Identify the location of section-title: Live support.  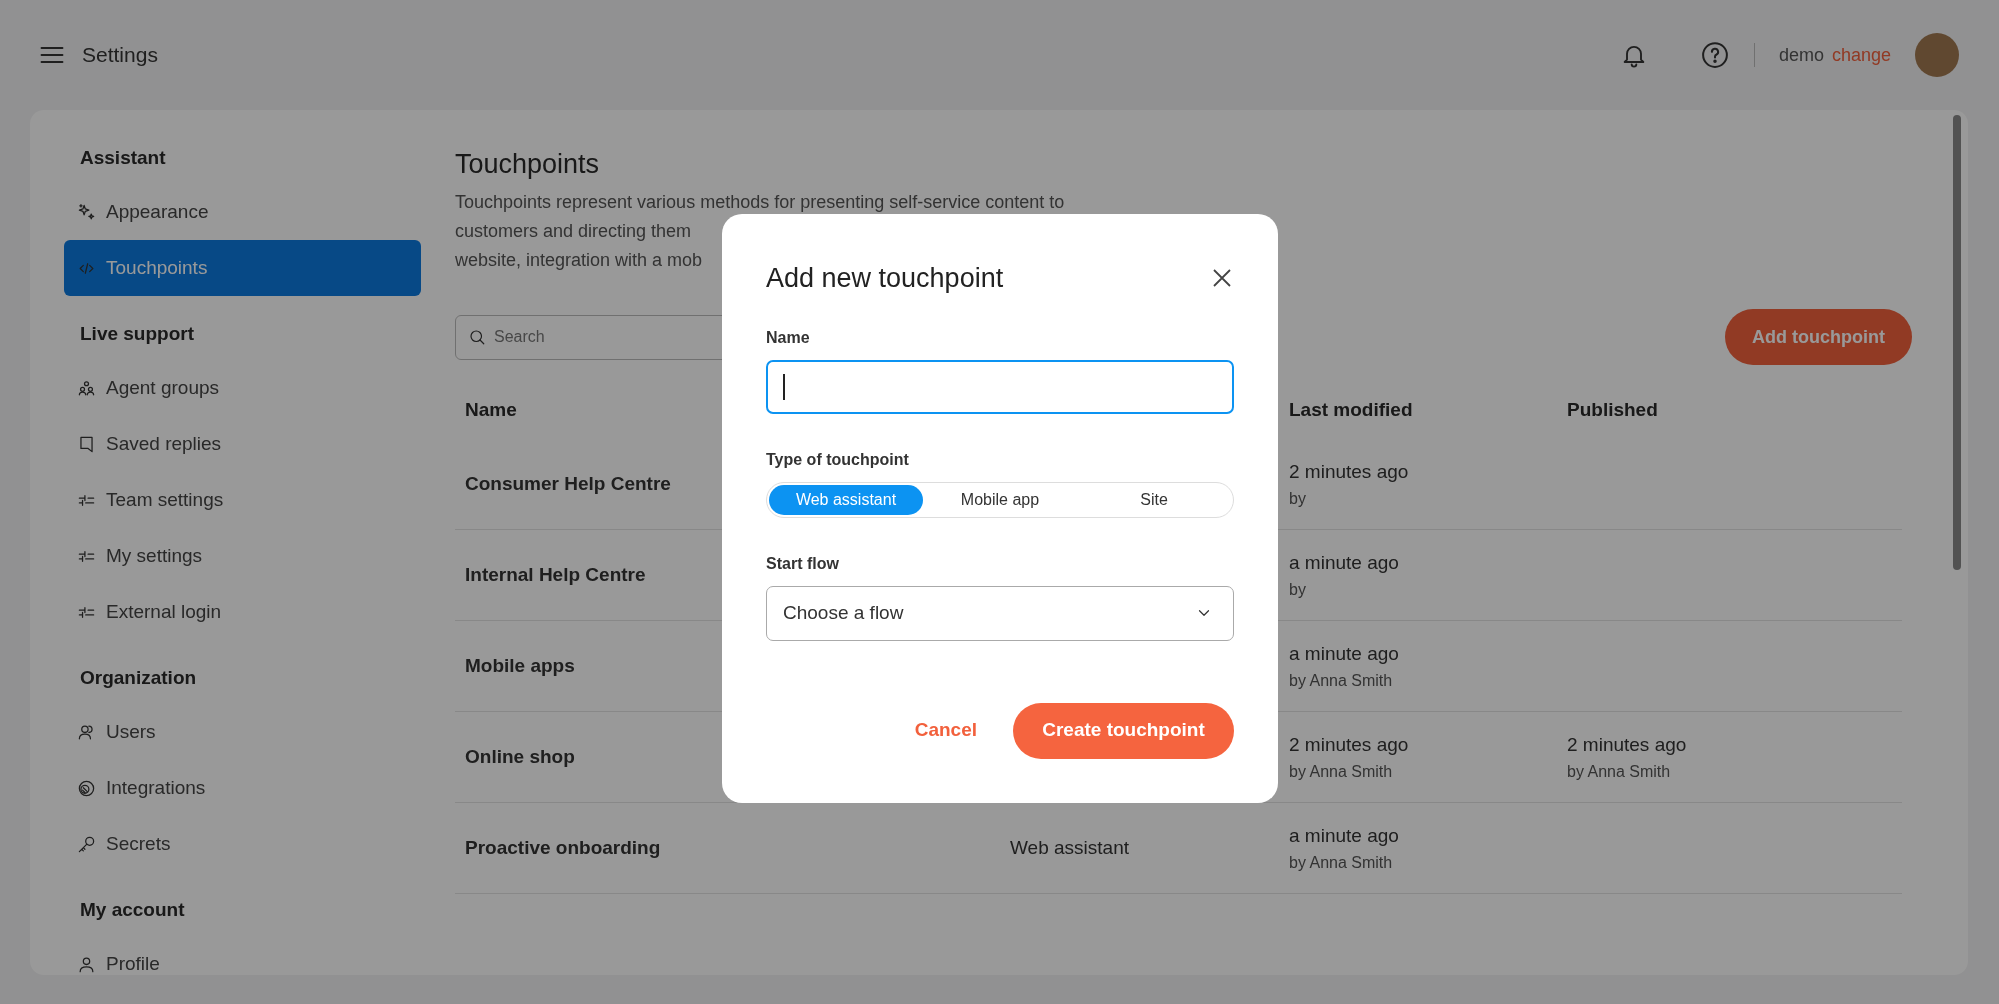
(137, 333).